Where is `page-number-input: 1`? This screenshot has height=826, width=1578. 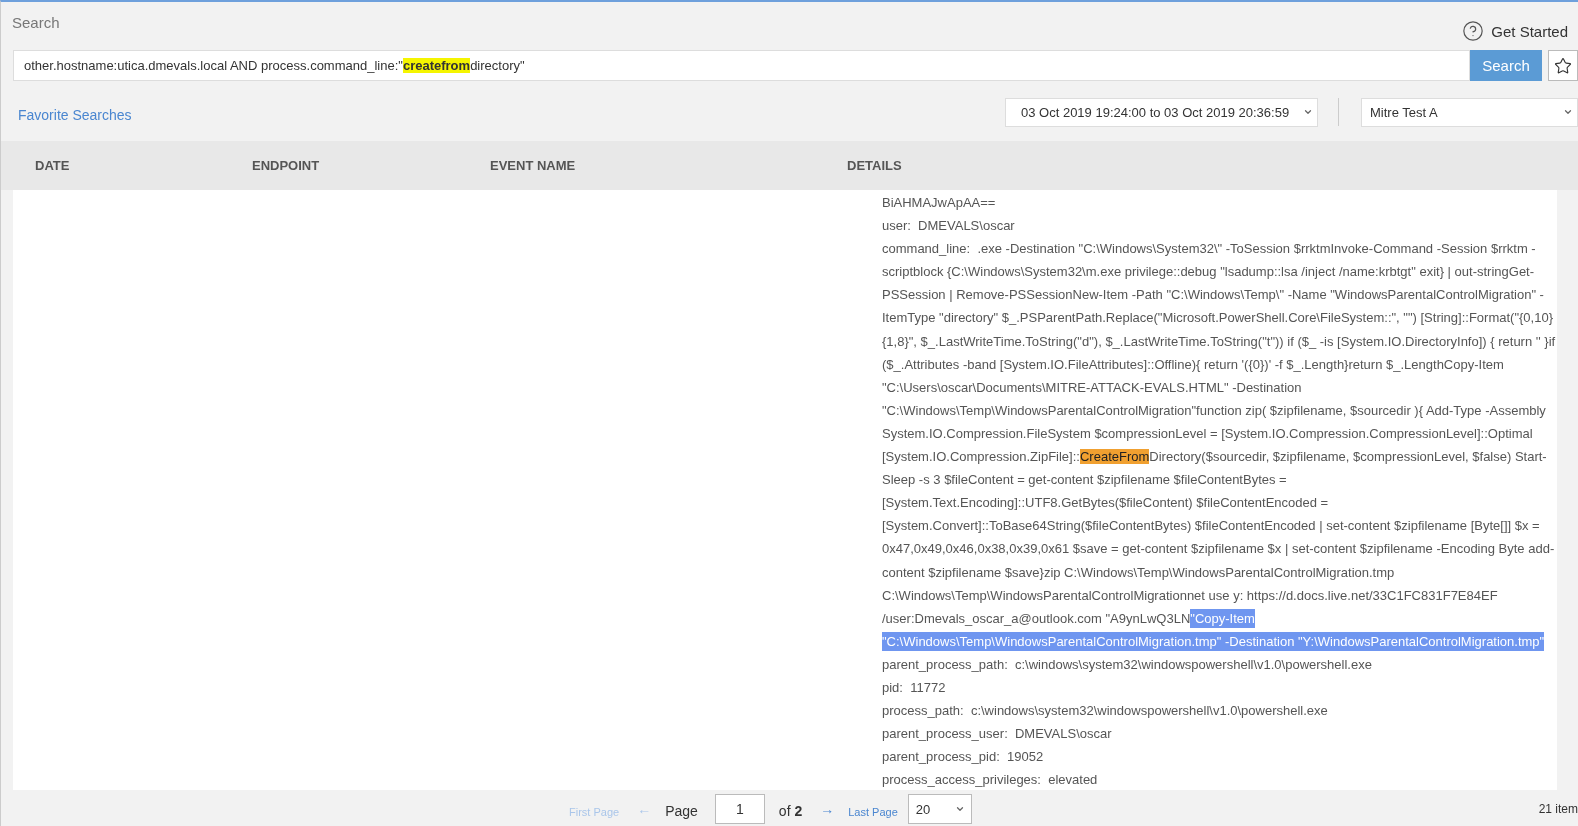
page-number-input: 1 is located at coordinates (739, 809).